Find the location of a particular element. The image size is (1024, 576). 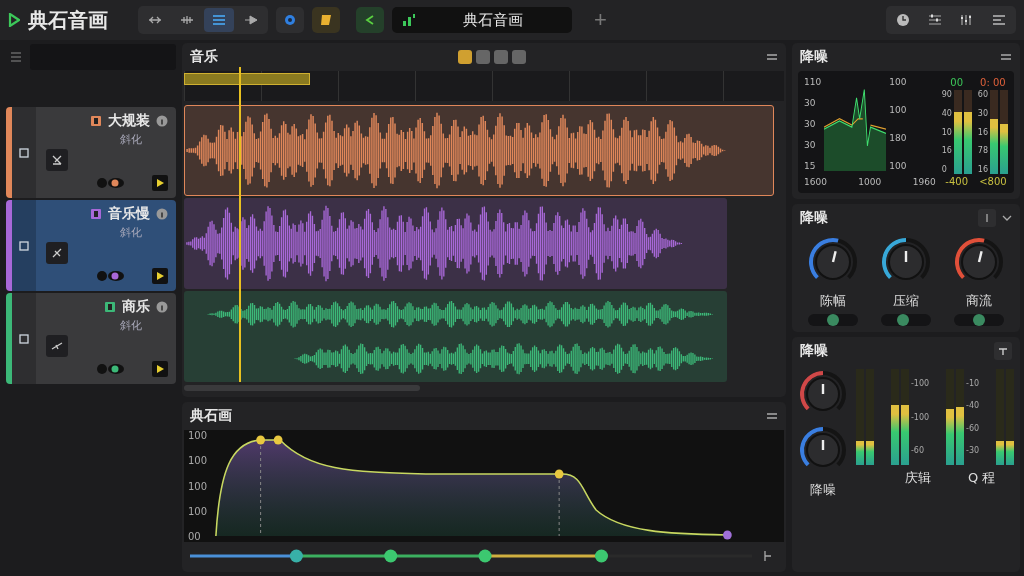

automation-lane-drawing is located at coordinates (471, 556).